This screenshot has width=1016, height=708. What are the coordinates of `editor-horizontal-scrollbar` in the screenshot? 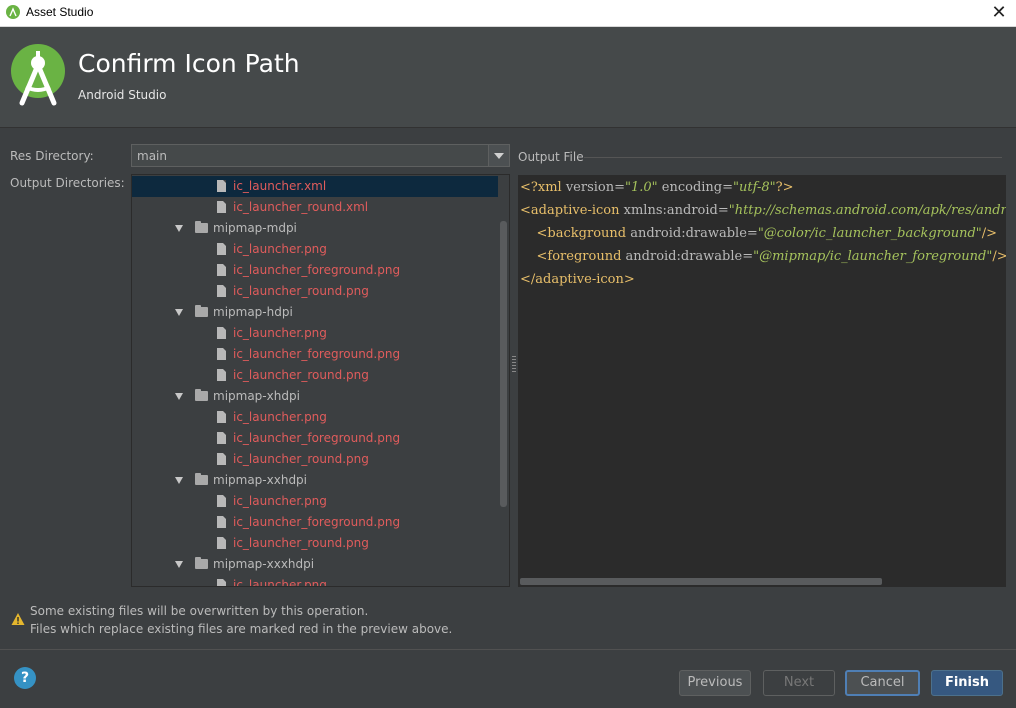 It's located at (701, 581).